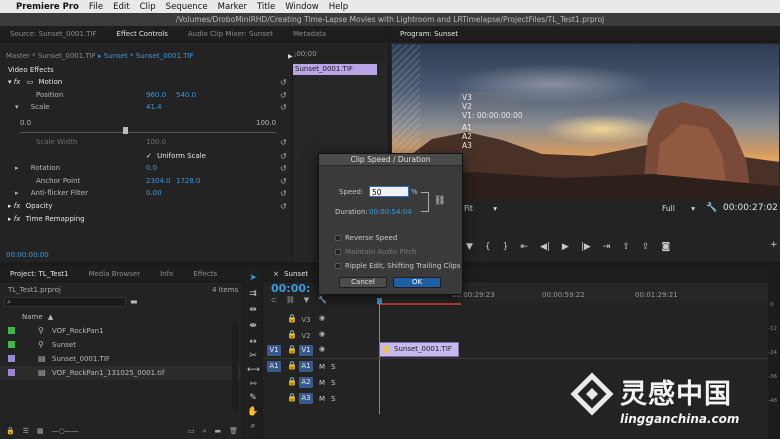 Image resolution: width=780 pixels, height=439 pixels. What do you see at coordinates (284, 182) in the screenshot?
I see `reset-anchor-icon: ↺` at bounding box center [284, 182].